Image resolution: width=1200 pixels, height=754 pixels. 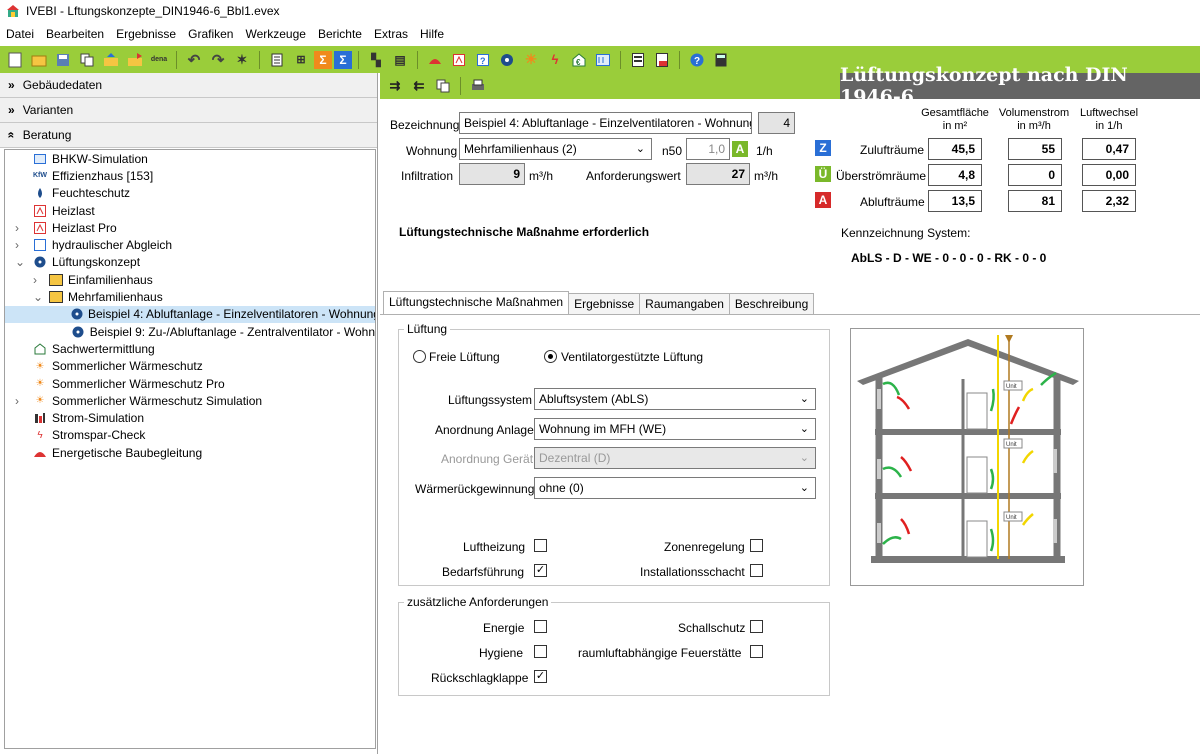 What do you see at coordinates (435, 60) in the screenshot?
I see `helmet-icon` at bounding box center [435, 60].